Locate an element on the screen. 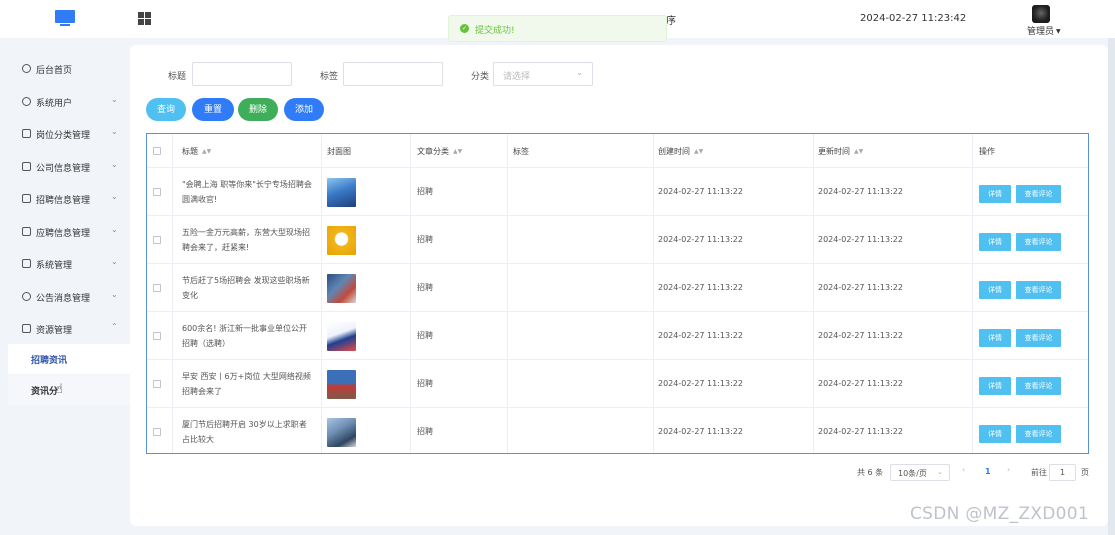  sidebar-item-system: 系统管理 ⌄ is located at coordinates (65, 264).